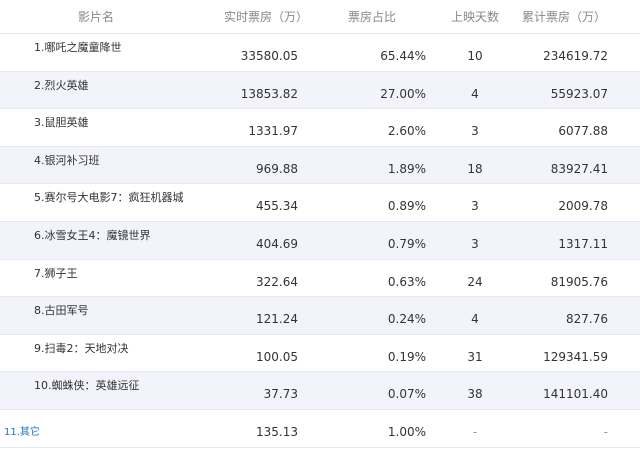 This screenshot has height=461, width=640. What do you see at coordinates (320, 165) in the screenshot?
I see `table-row: 4.银河补习班 969.88 1.89% 18 83927.41` at bounding box center [320, 165].